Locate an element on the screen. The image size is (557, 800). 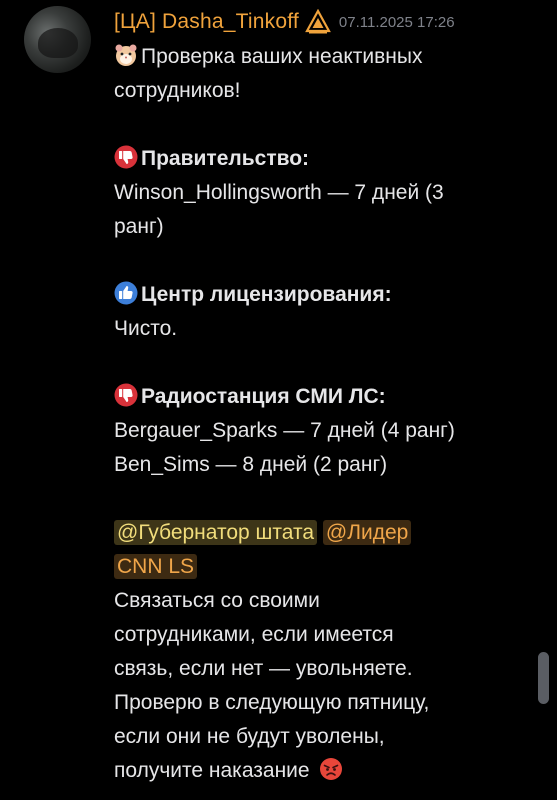
hamster-emoji-icon is located at coordinates (126, 55).